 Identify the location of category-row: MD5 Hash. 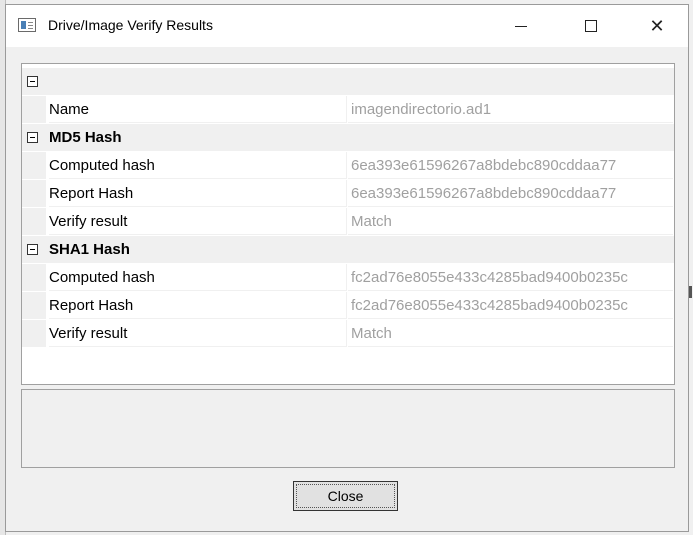
(348, 137).